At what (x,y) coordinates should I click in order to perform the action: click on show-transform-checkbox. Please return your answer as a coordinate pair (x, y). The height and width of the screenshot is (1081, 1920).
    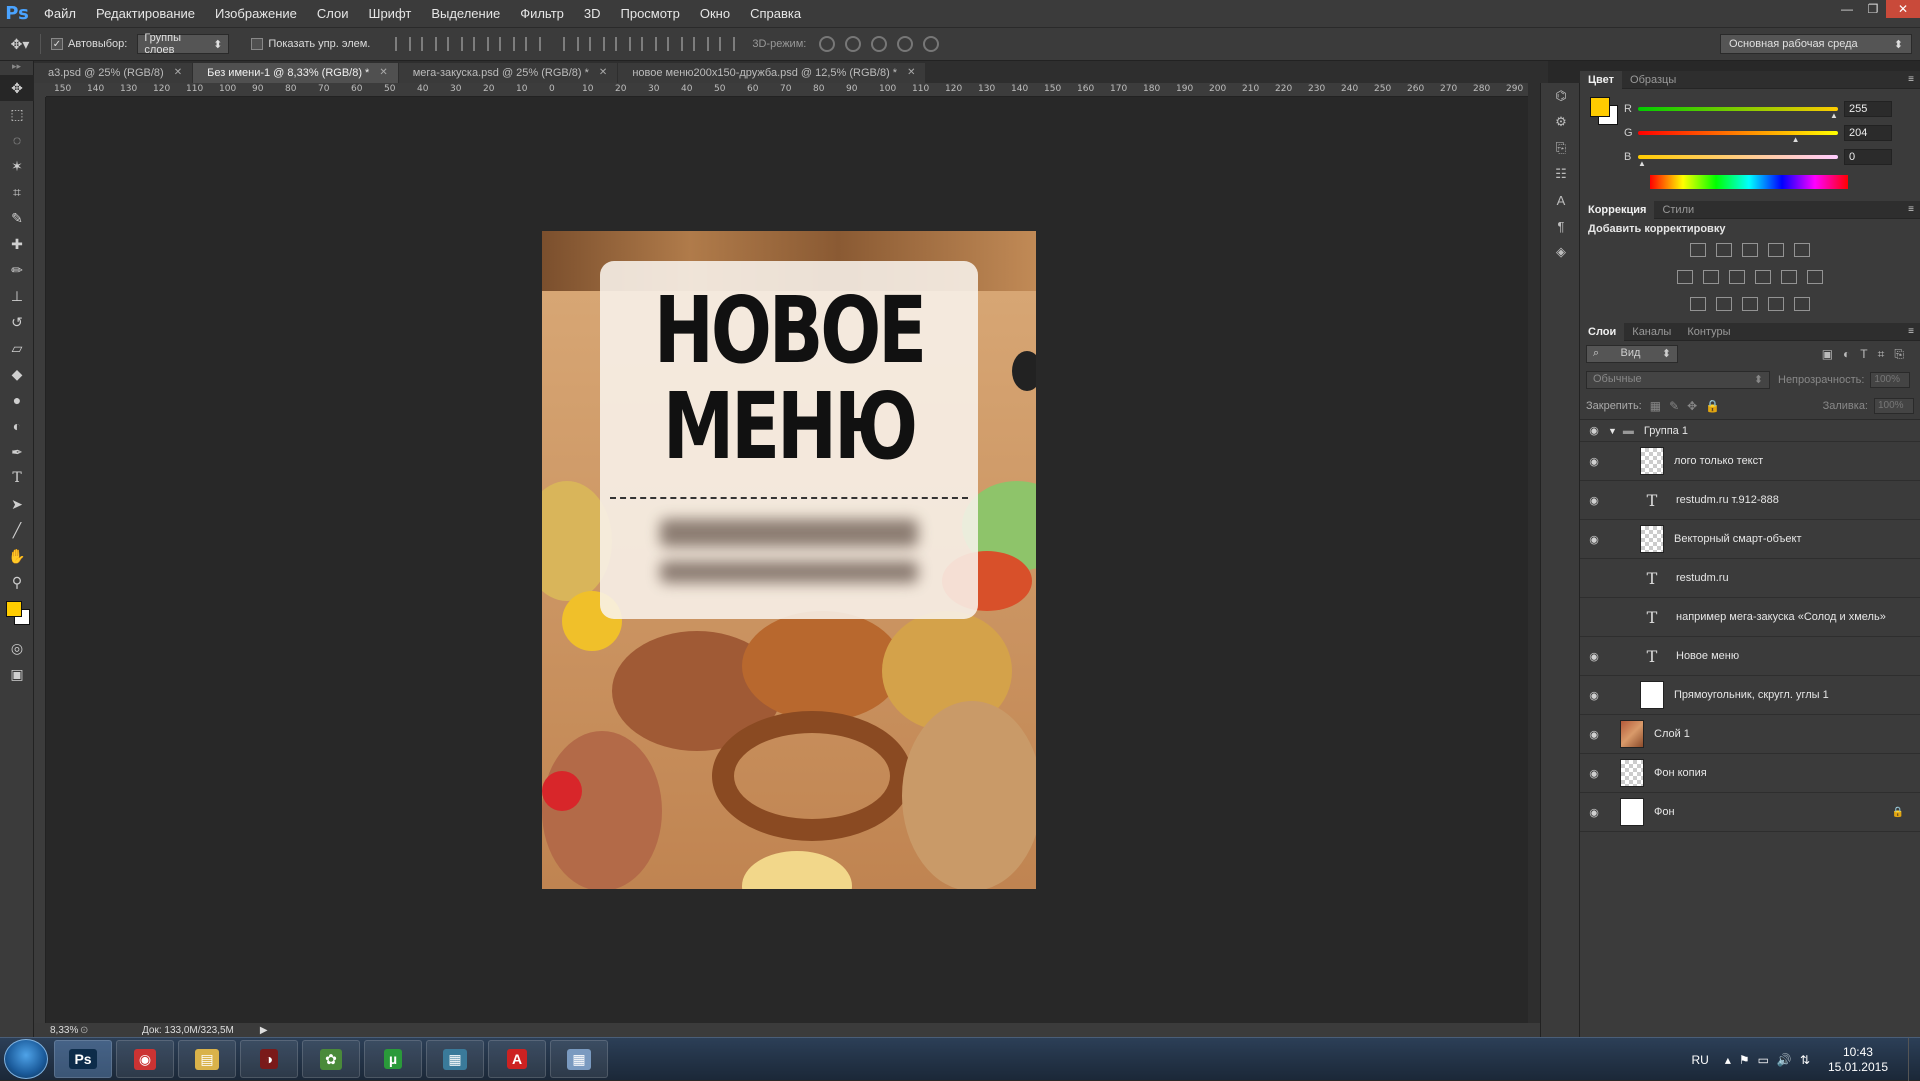
    Looking at the image, I should click on (257, 44).